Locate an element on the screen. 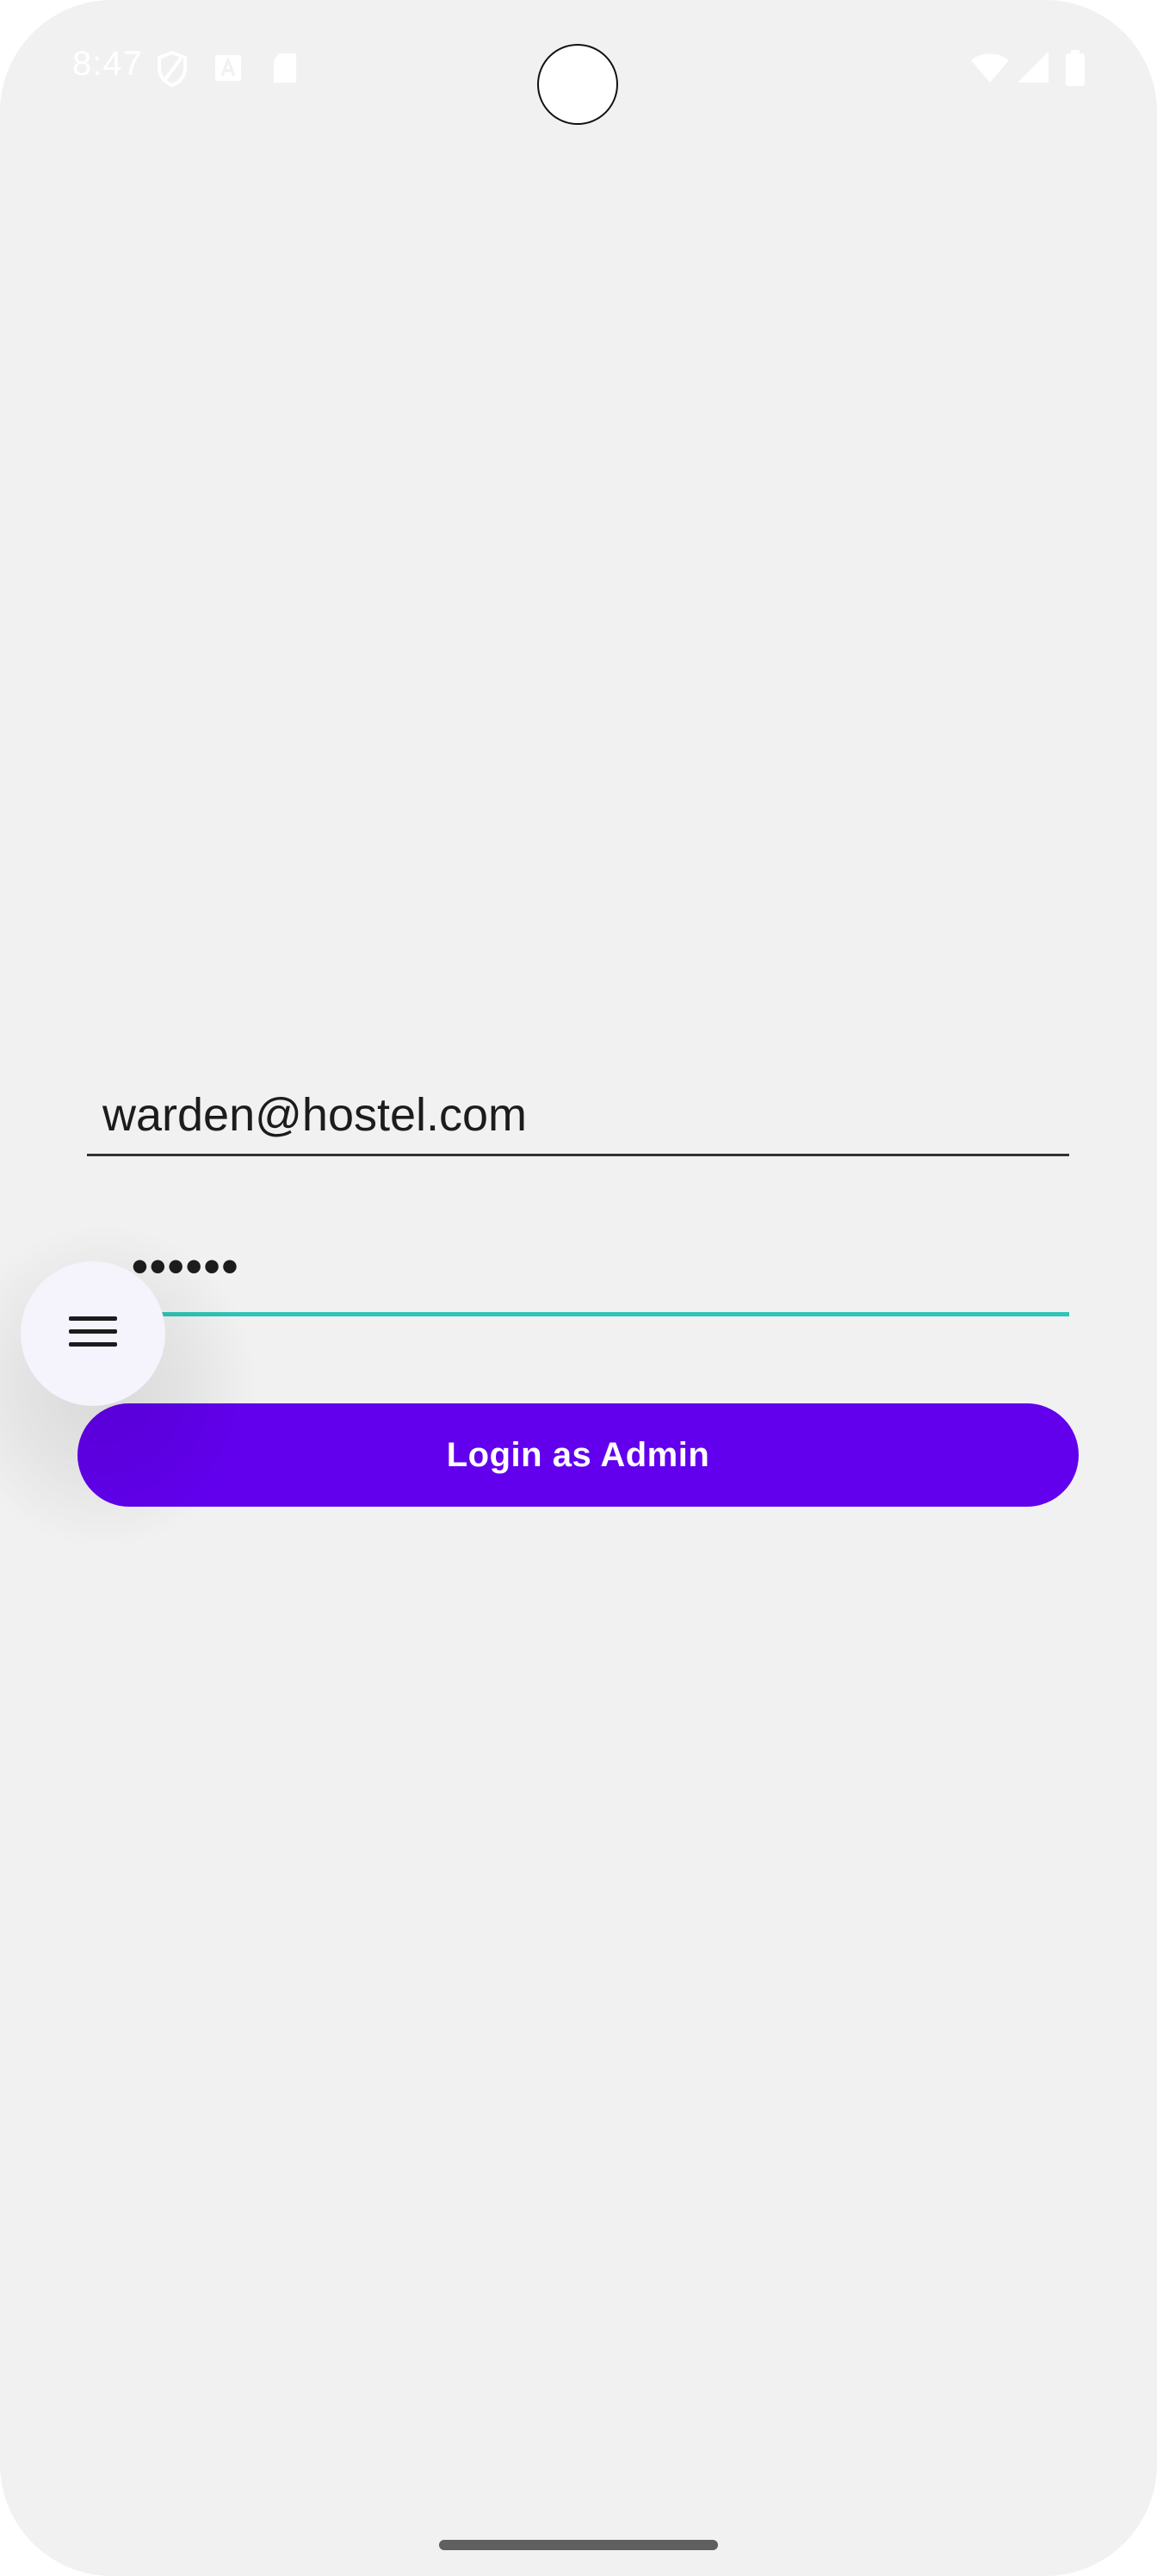  hamburger-menu-icon is located at coordinates (93, 1334).